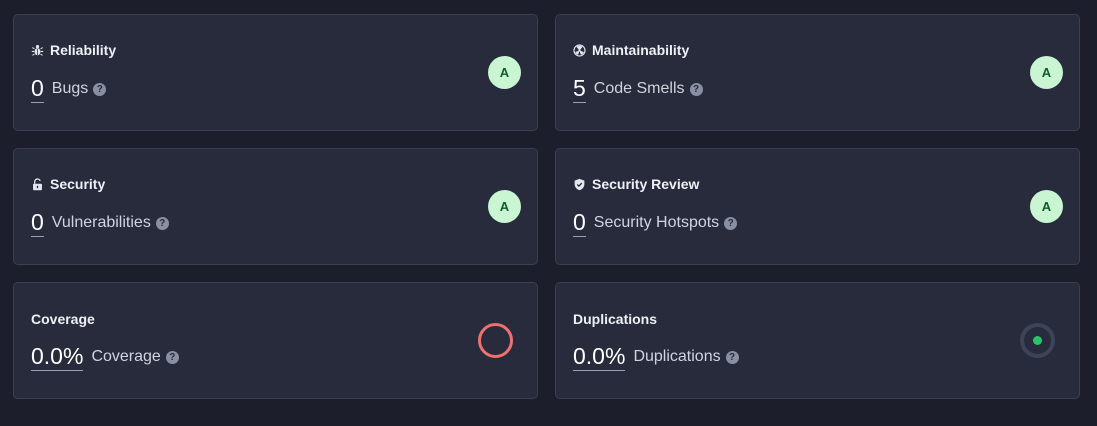  What do you see at coordinates (37, 89) in the screenshot?
I see `bugs-count-link: 0` at bounding box center [37, 89].